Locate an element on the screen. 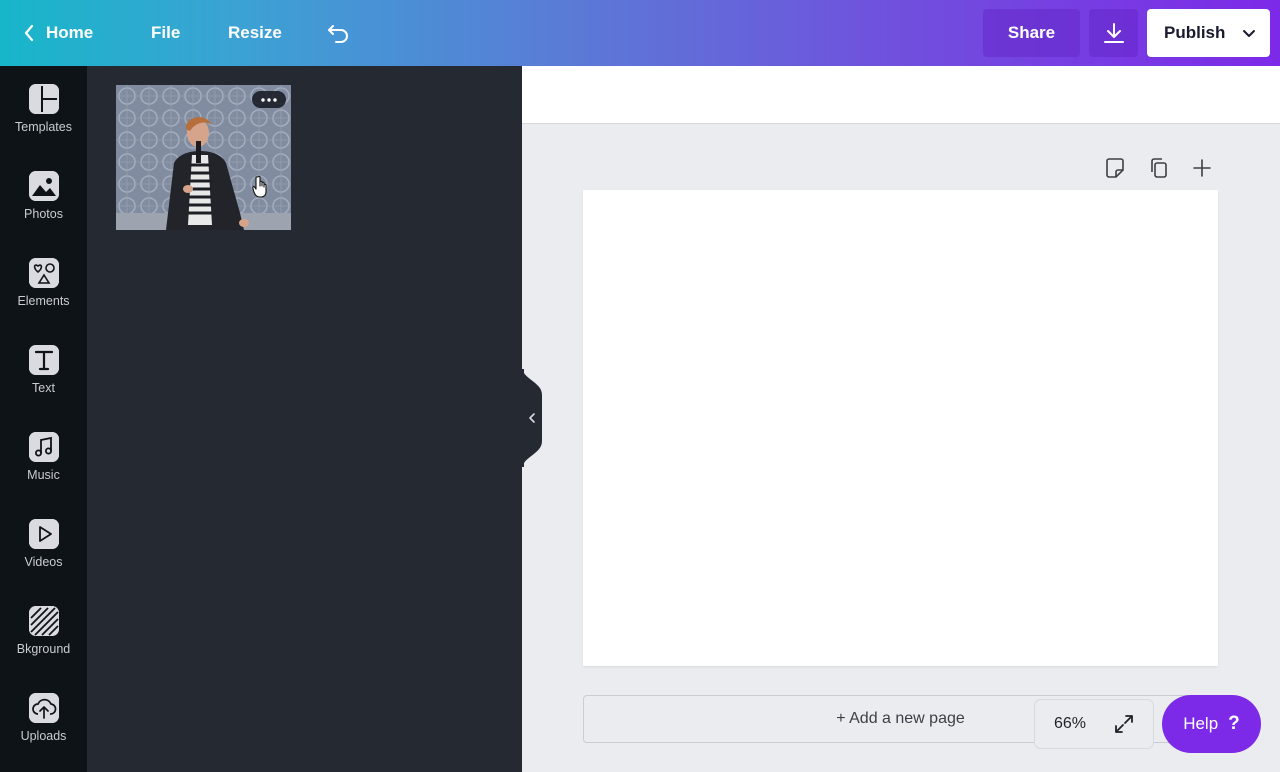  chevron-left-icon is located at coordinates (29, 33).